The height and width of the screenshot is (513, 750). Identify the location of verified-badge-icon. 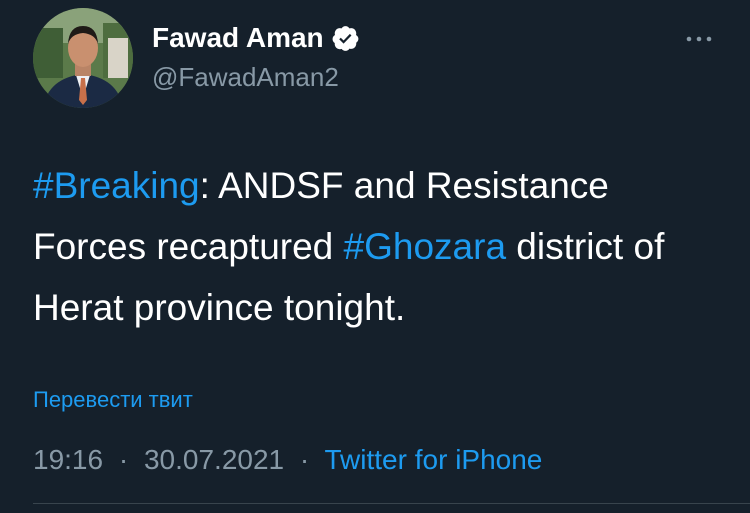
(345, 38).